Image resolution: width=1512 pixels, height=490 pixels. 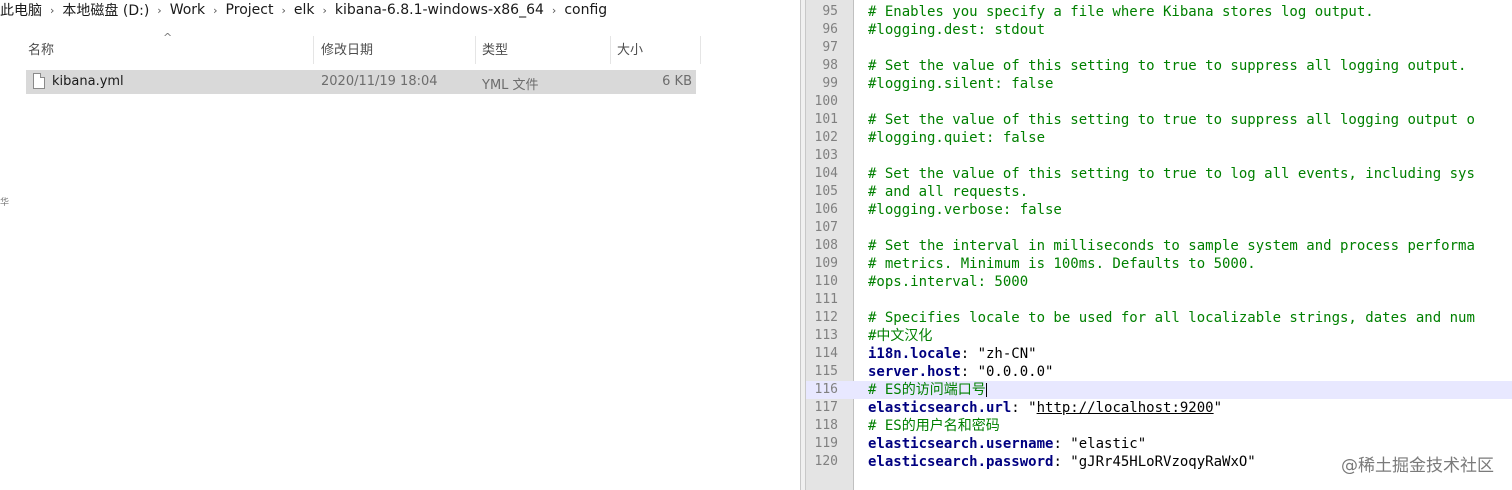 What do you see at coordinates (830, 83) in the screenshot?
I see `line-number: 99` at bounding box center [830, 83].